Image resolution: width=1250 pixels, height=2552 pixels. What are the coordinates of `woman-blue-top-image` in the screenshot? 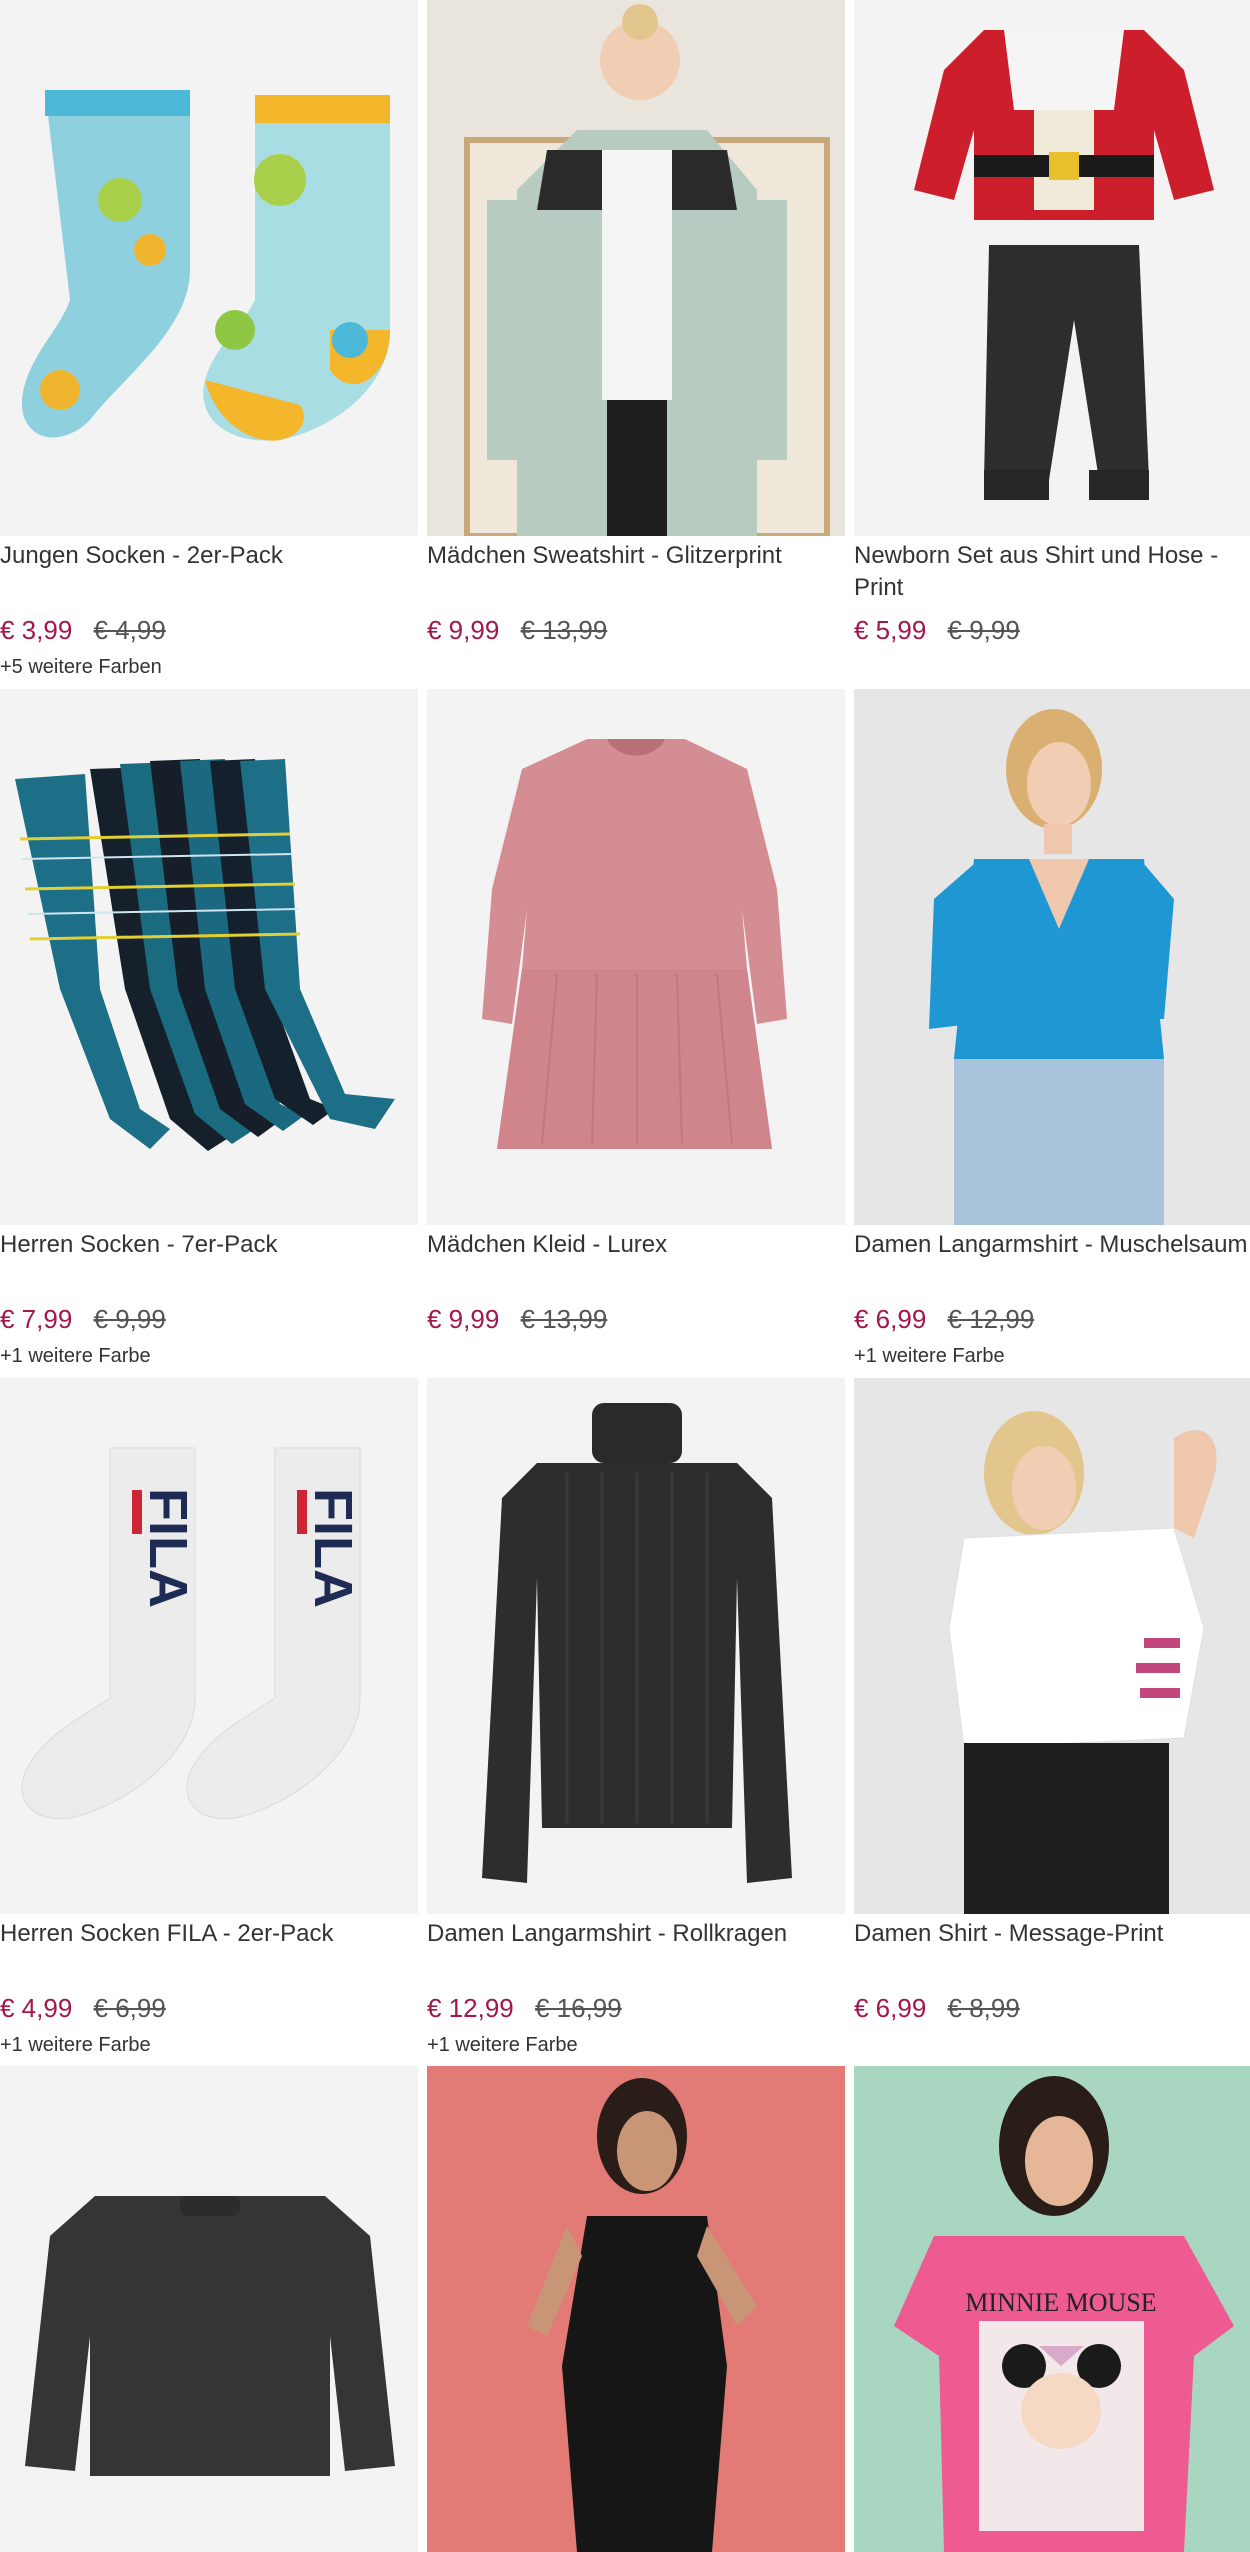 It's located at (1052, 957).